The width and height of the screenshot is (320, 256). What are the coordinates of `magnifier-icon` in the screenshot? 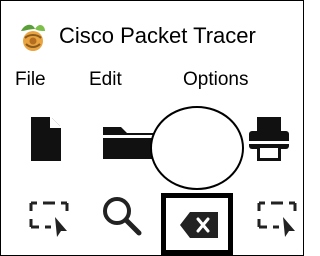 It's located at (122, 216).